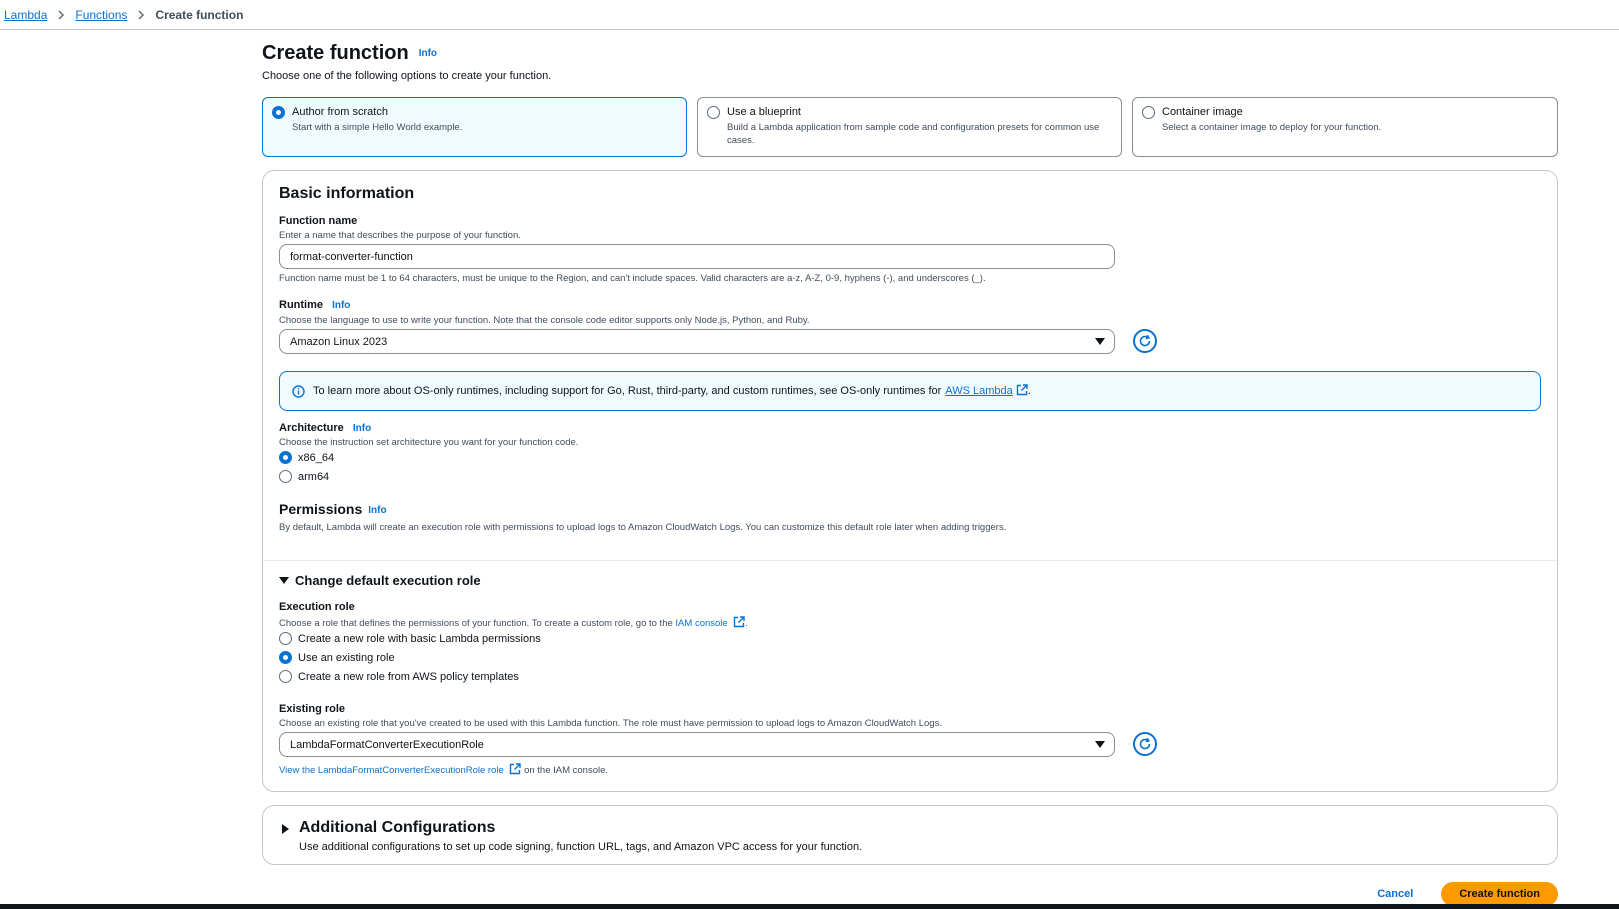 The image size is (1619, 909). Describe the element at coordinates (1029, 391) in the screenshot. I see `alert-suffix: .` at that location.